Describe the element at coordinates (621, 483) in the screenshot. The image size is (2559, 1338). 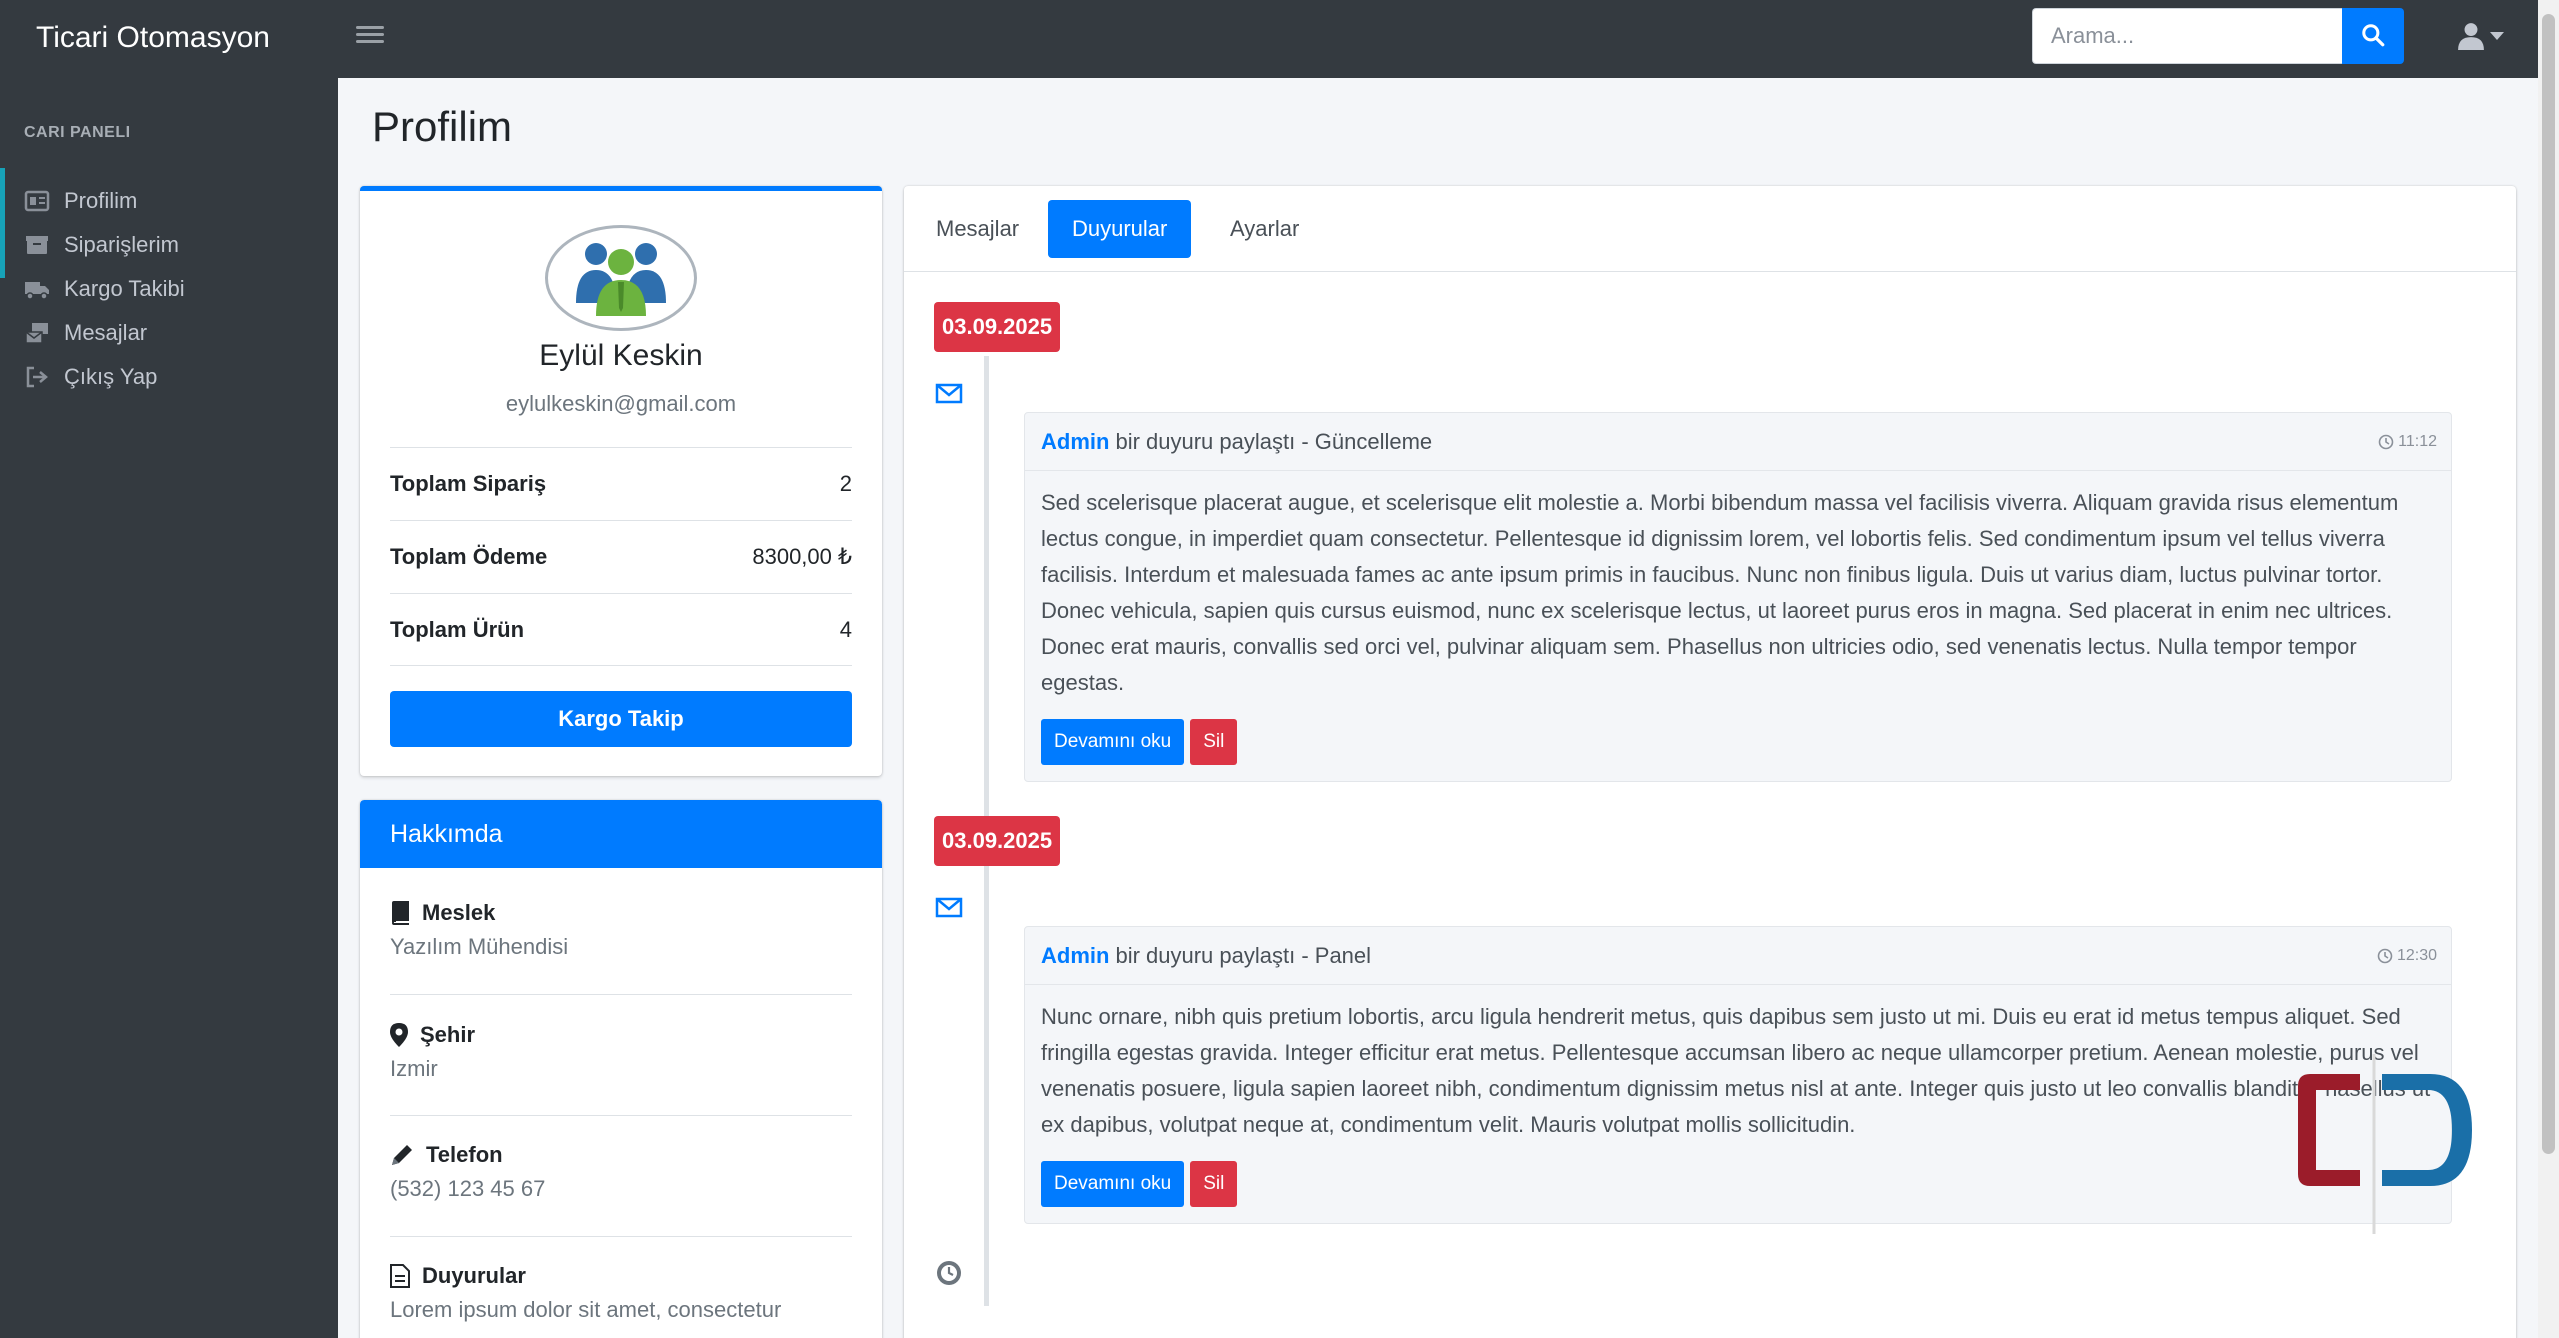
I see `stat-row-total-orders: Toplam Sipariş 2` at that location.